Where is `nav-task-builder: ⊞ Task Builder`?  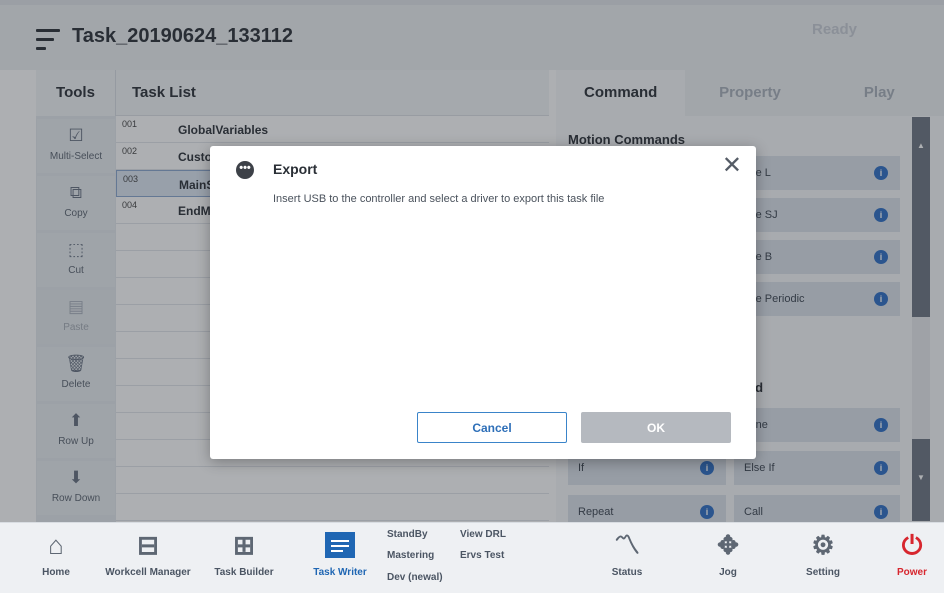 nav-task-builder: ⊞ Task Builder is located at coordinates (244, 558).